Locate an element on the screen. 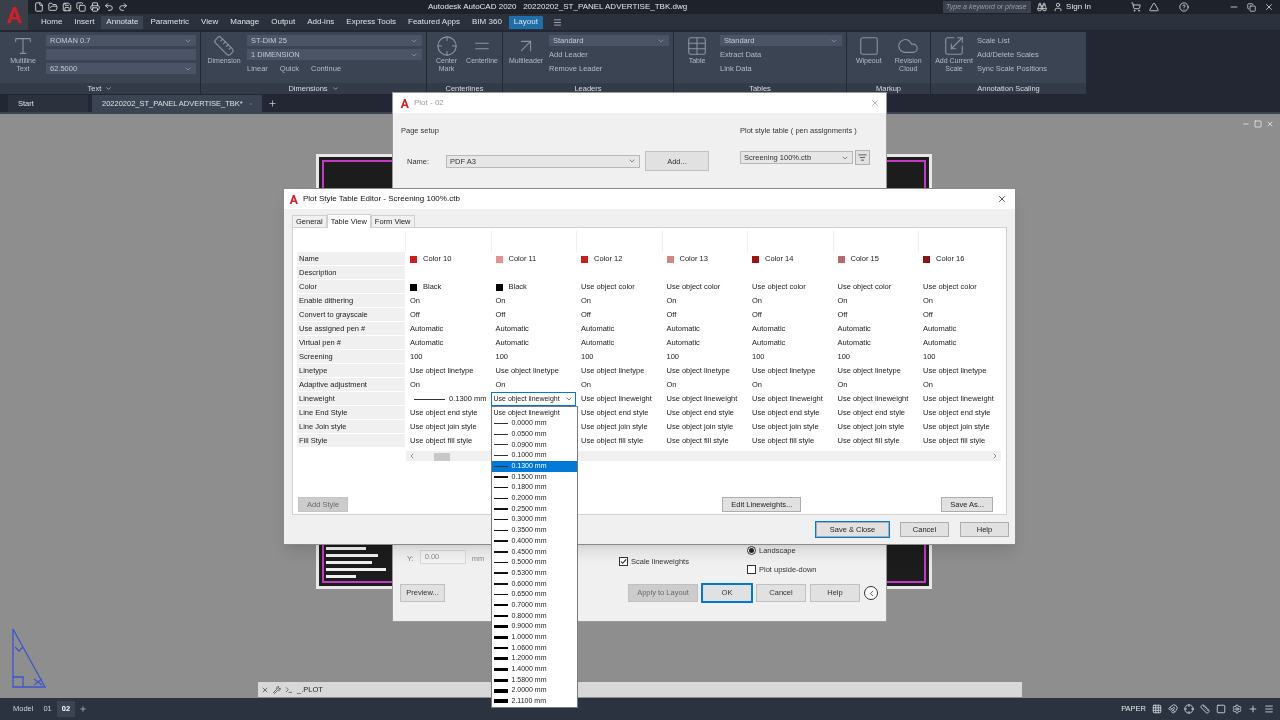  ribbon-tab: Express Tools is located at coordinates (371, 22).